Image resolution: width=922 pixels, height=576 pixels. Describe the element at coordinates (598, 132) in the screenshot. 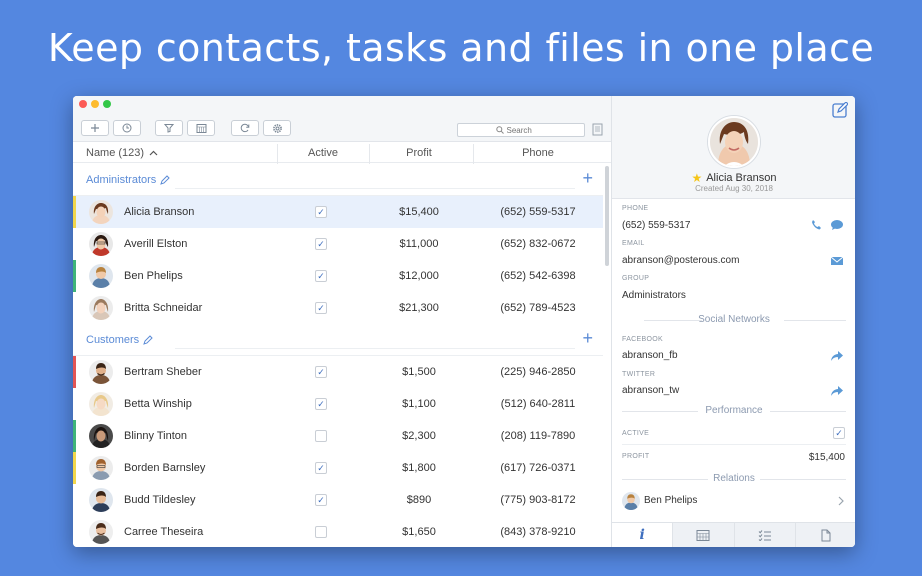

I see `list-view-button` at that location.